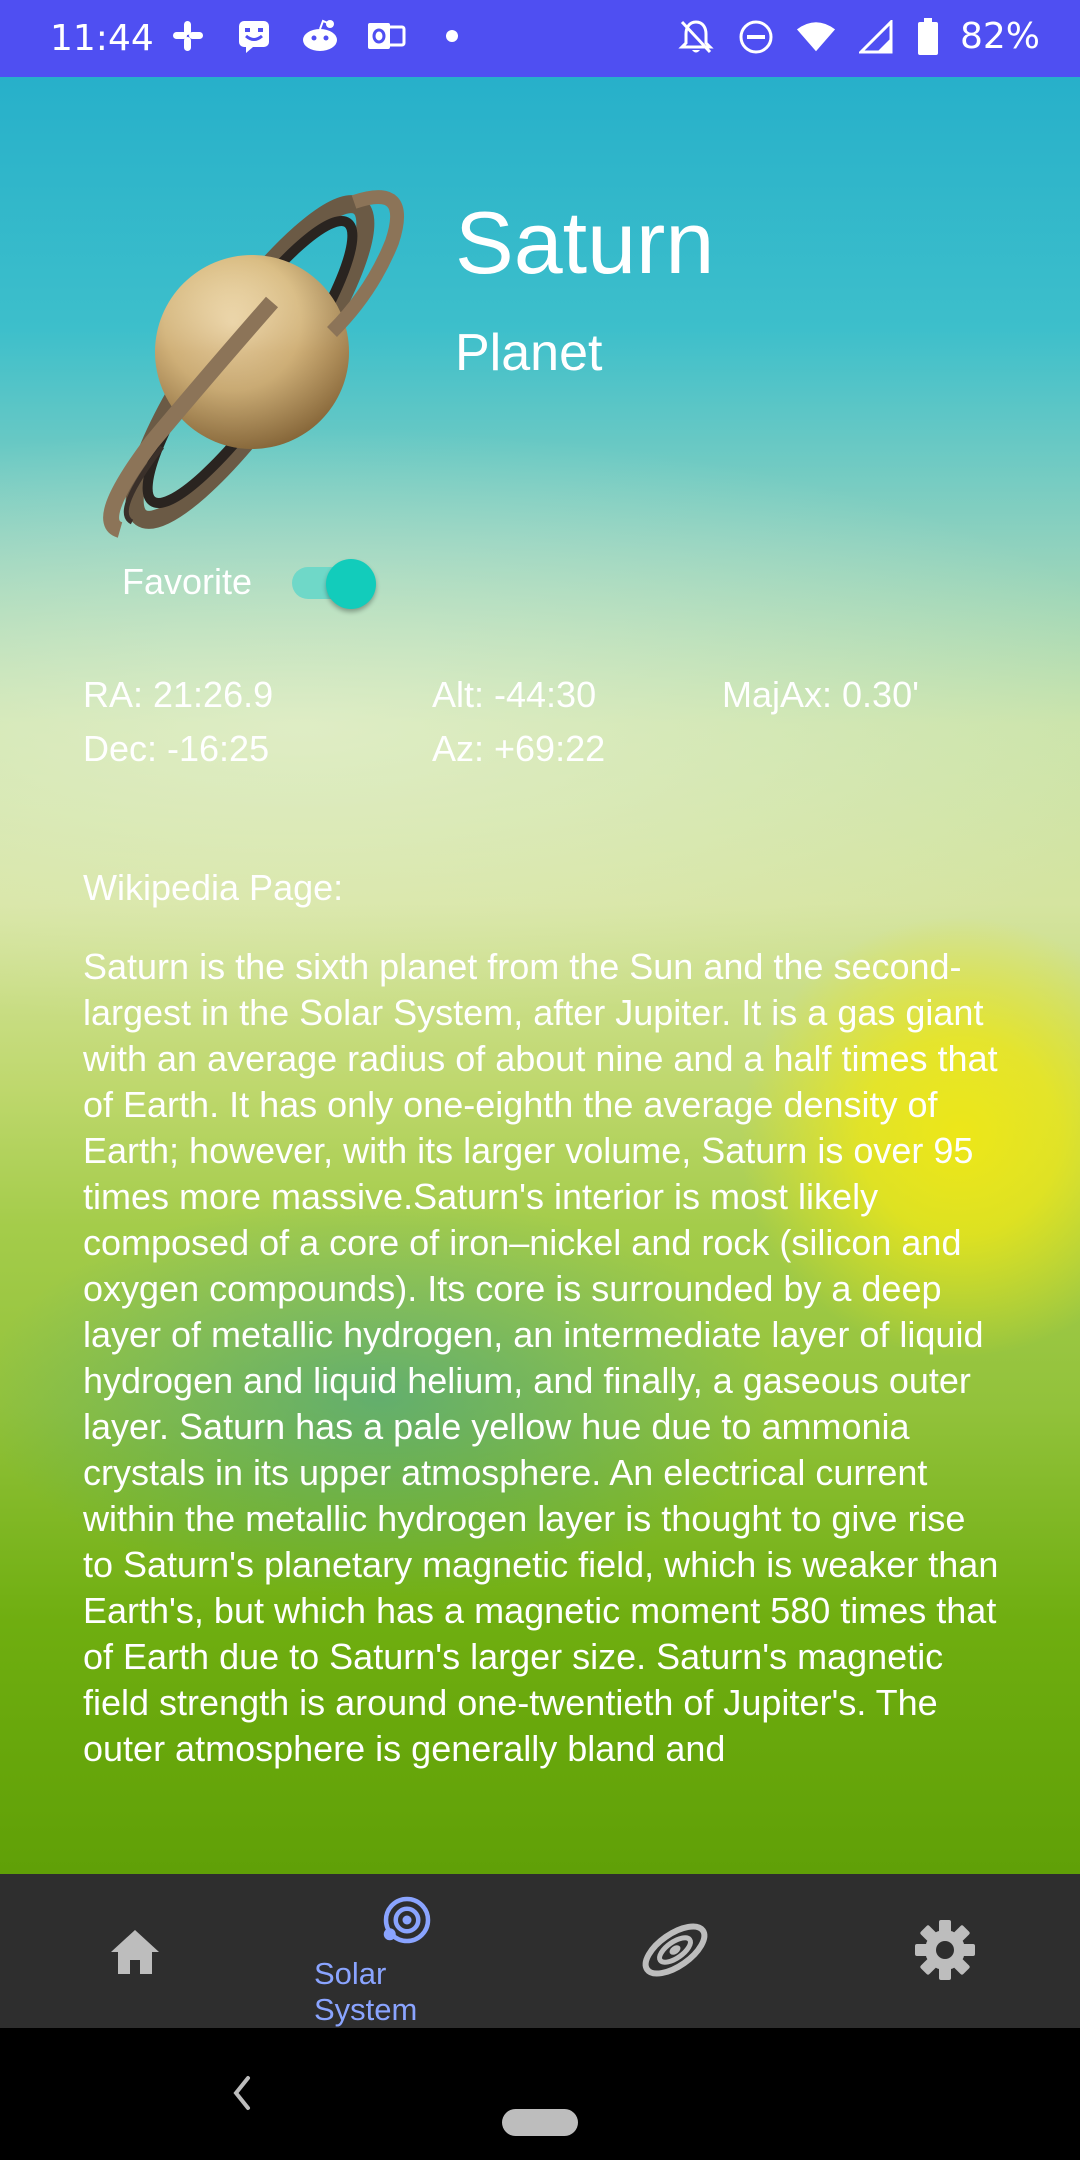  Describe the element at coordinates (213, 888) in the screenshot. I see `wikipedia-link: Wikipedia Page:` at that location.